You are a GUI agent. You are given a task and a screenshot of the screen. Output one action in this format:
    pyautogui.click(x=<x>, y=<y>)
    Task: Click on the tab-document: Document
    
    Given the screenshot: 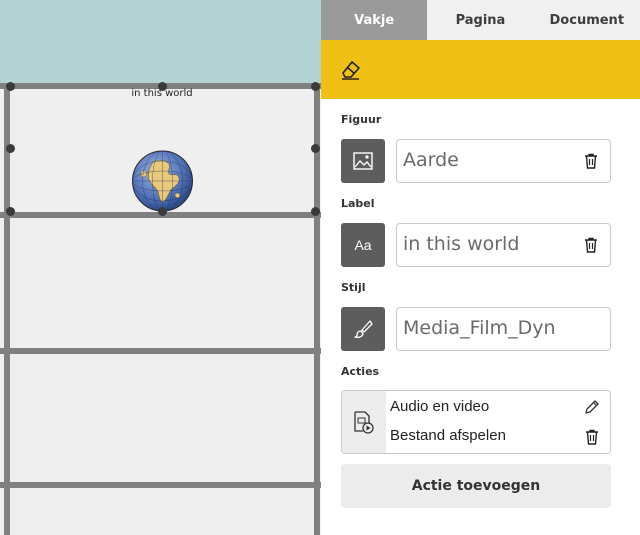 What is the action you would take?
    pyautogui.click(x=587, y=20)
    